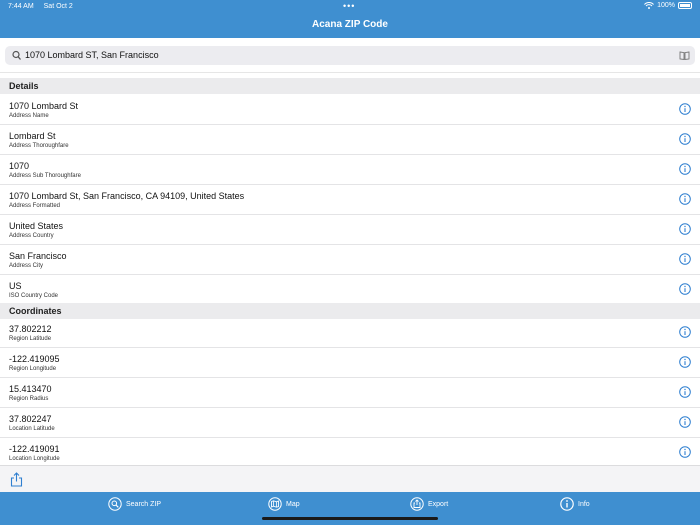 This screenshot has height=525, width=700. I want to click on section-header-coordinates: Coordinates, so click(350, 311).